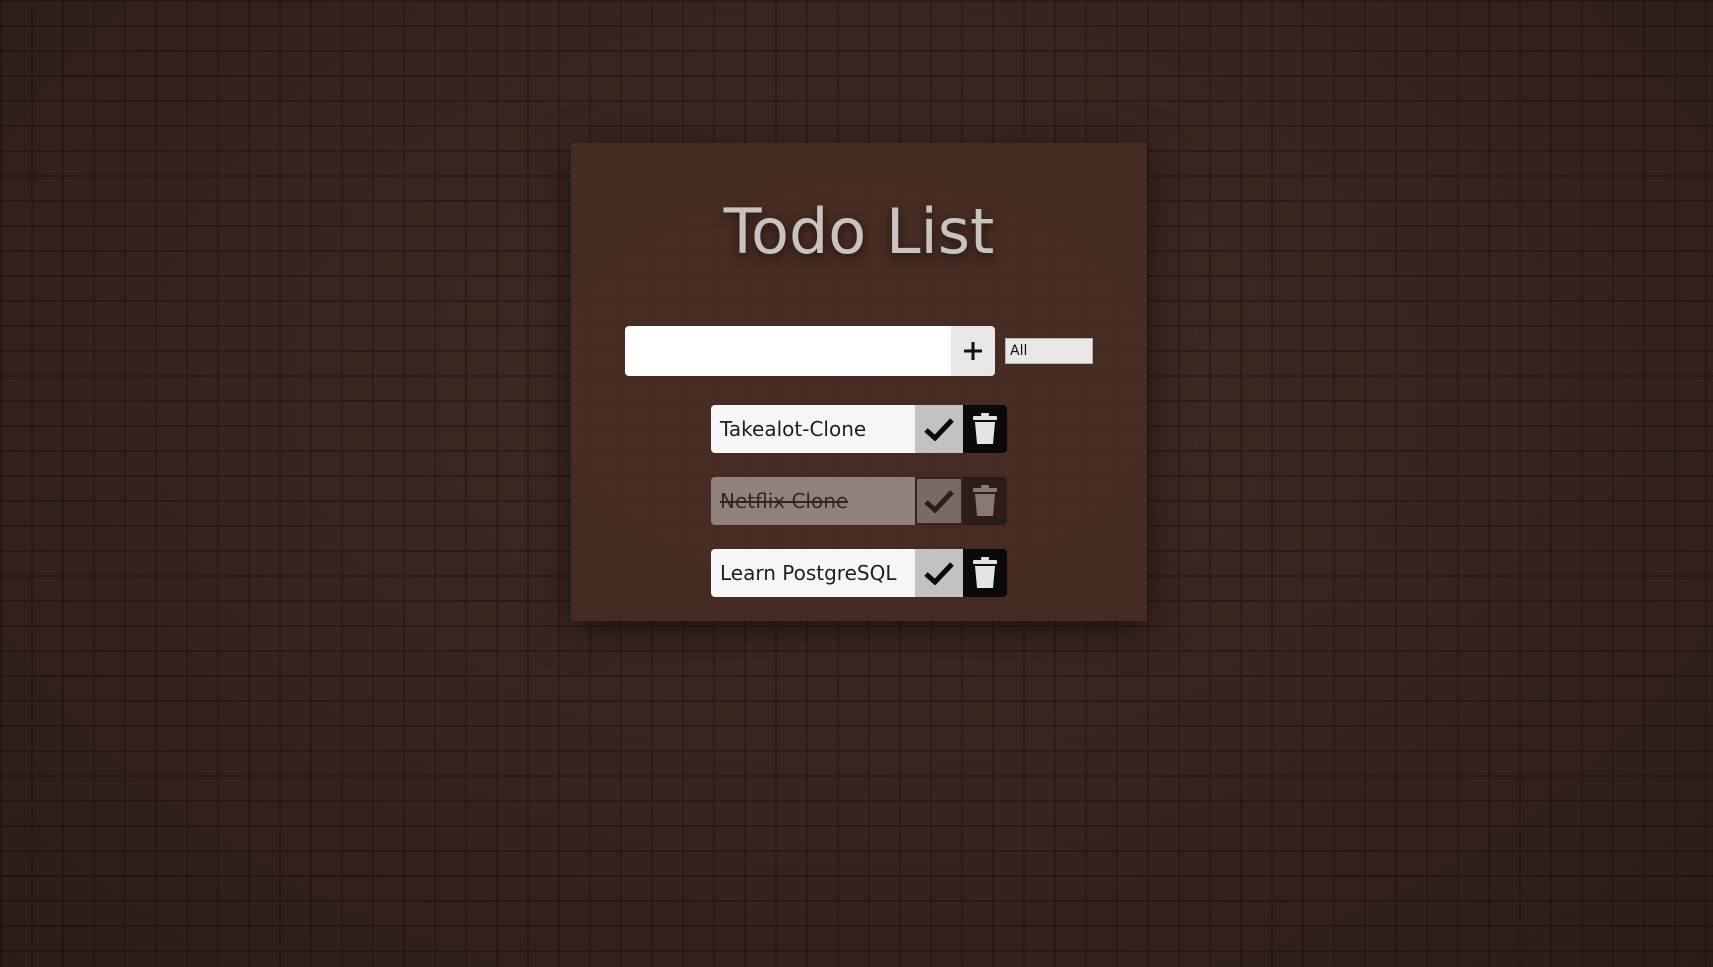 Image resolution: width=1713 pixels, height=967 pixels. I want to click on todo-item: Learn PostgreSQL, so click(859, 573).